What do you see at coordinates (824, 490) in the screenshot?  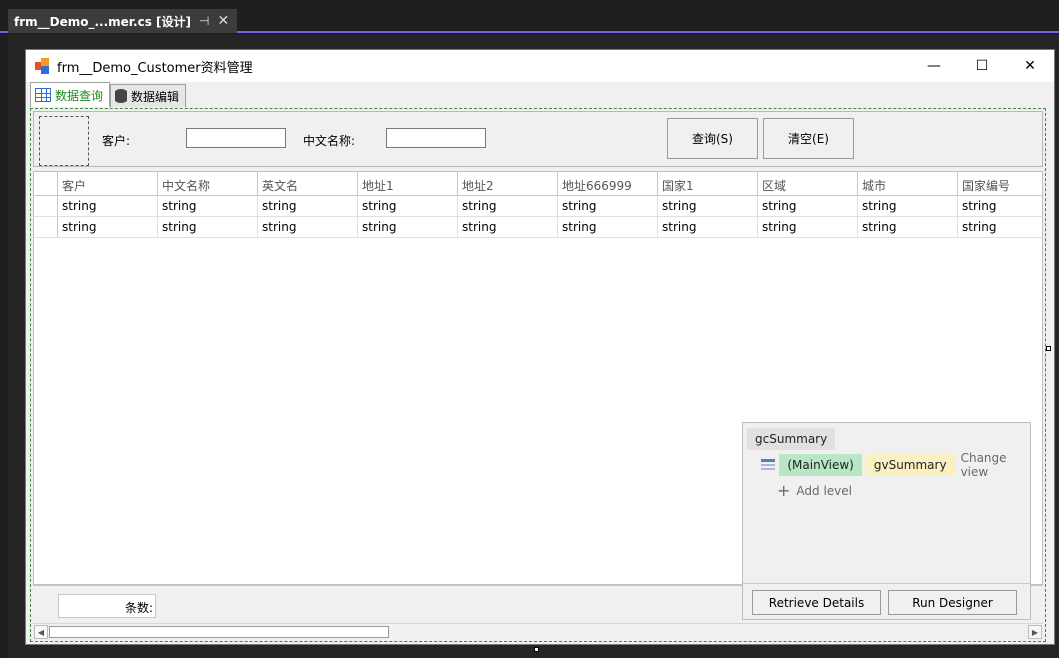 I see `add-level-label: Add level` at bounding box center [824, 490].